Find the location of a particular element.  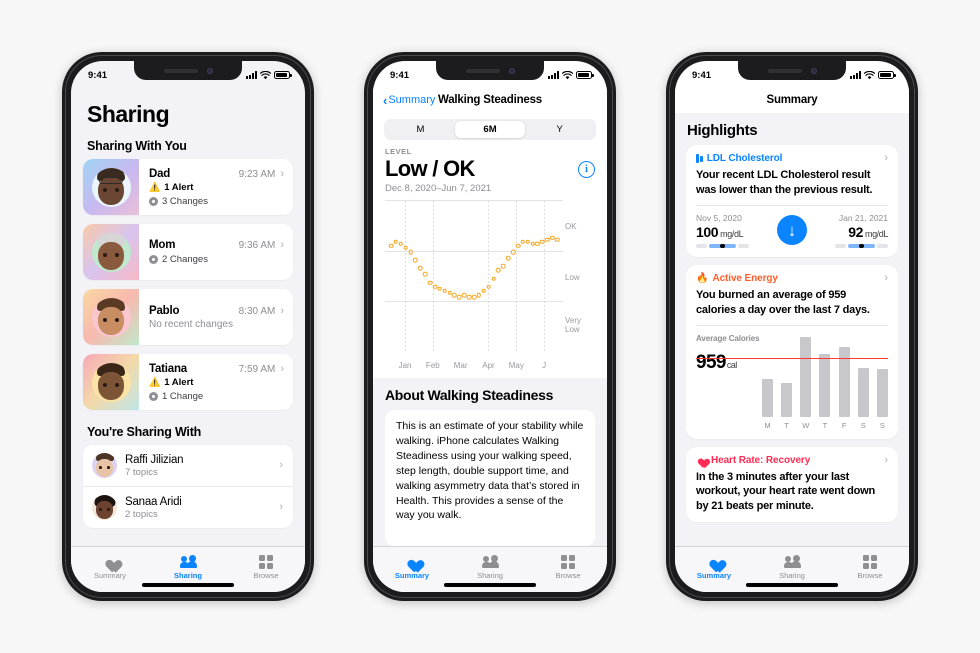

contact-time: 8:30 AM is located at coordinates (257, 311).